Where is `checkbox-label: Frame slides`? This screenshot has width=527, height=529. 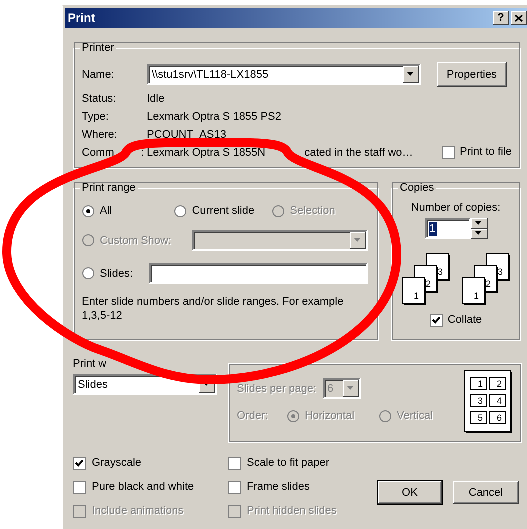
checkbox-label: Frame slides is located at coordinates (278, 487).